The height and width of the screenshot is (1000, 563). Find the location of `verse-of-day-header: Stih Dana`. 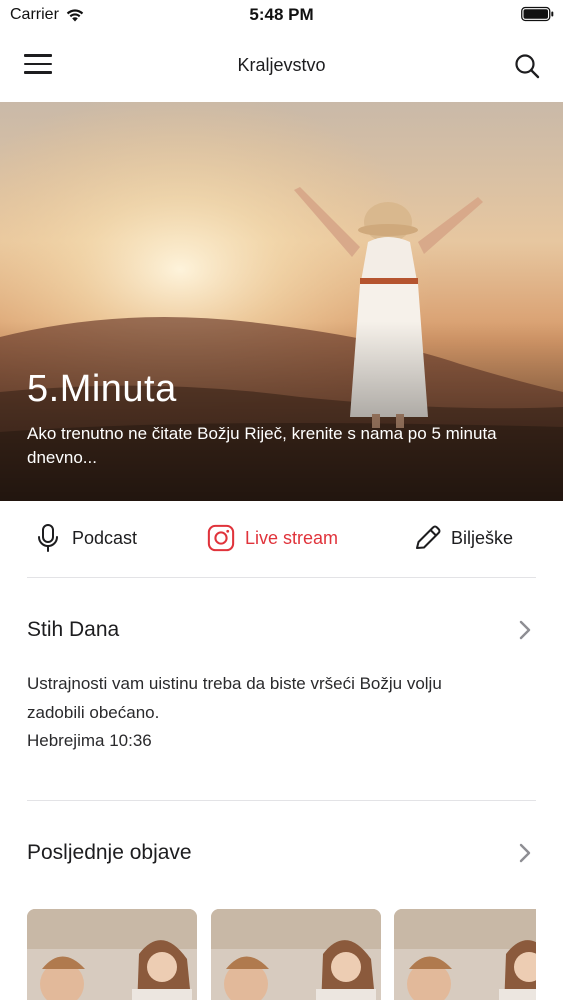

verse-of-day-header: Stih Dana is located at coordinates (281, 630).